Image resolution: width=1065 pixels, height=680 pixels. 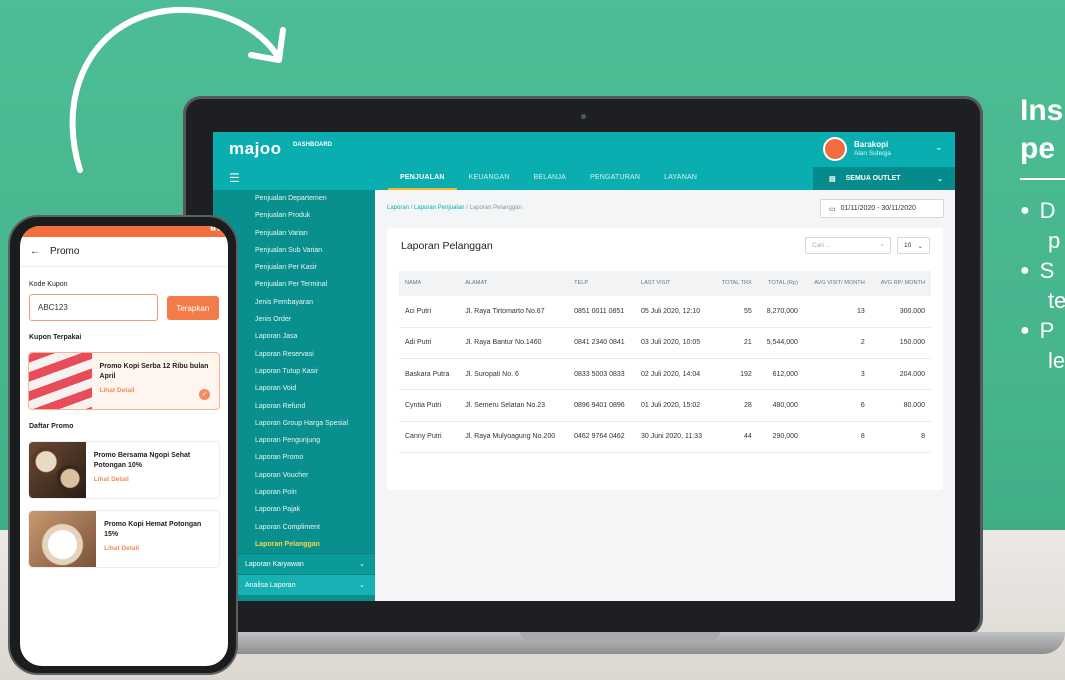 I want to click on promo-image, so click(x=57, y=470).